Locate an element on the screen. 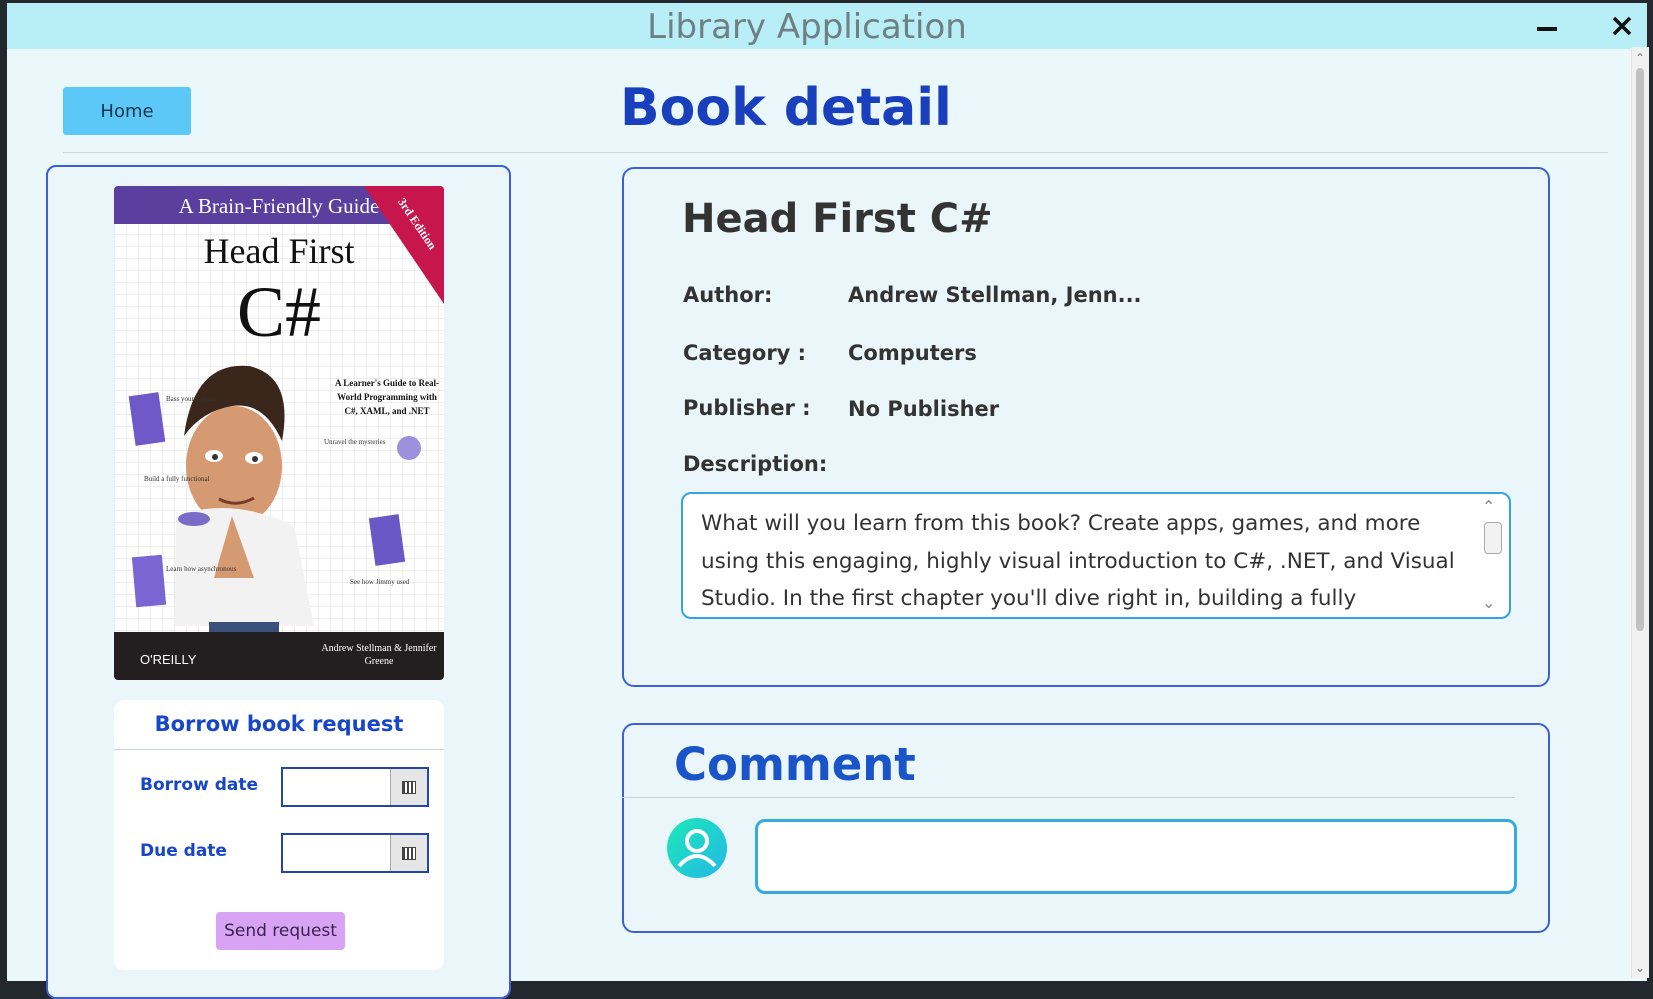 The image size is (1653, 999). due-date-picker is located at coordinates (355, 853).